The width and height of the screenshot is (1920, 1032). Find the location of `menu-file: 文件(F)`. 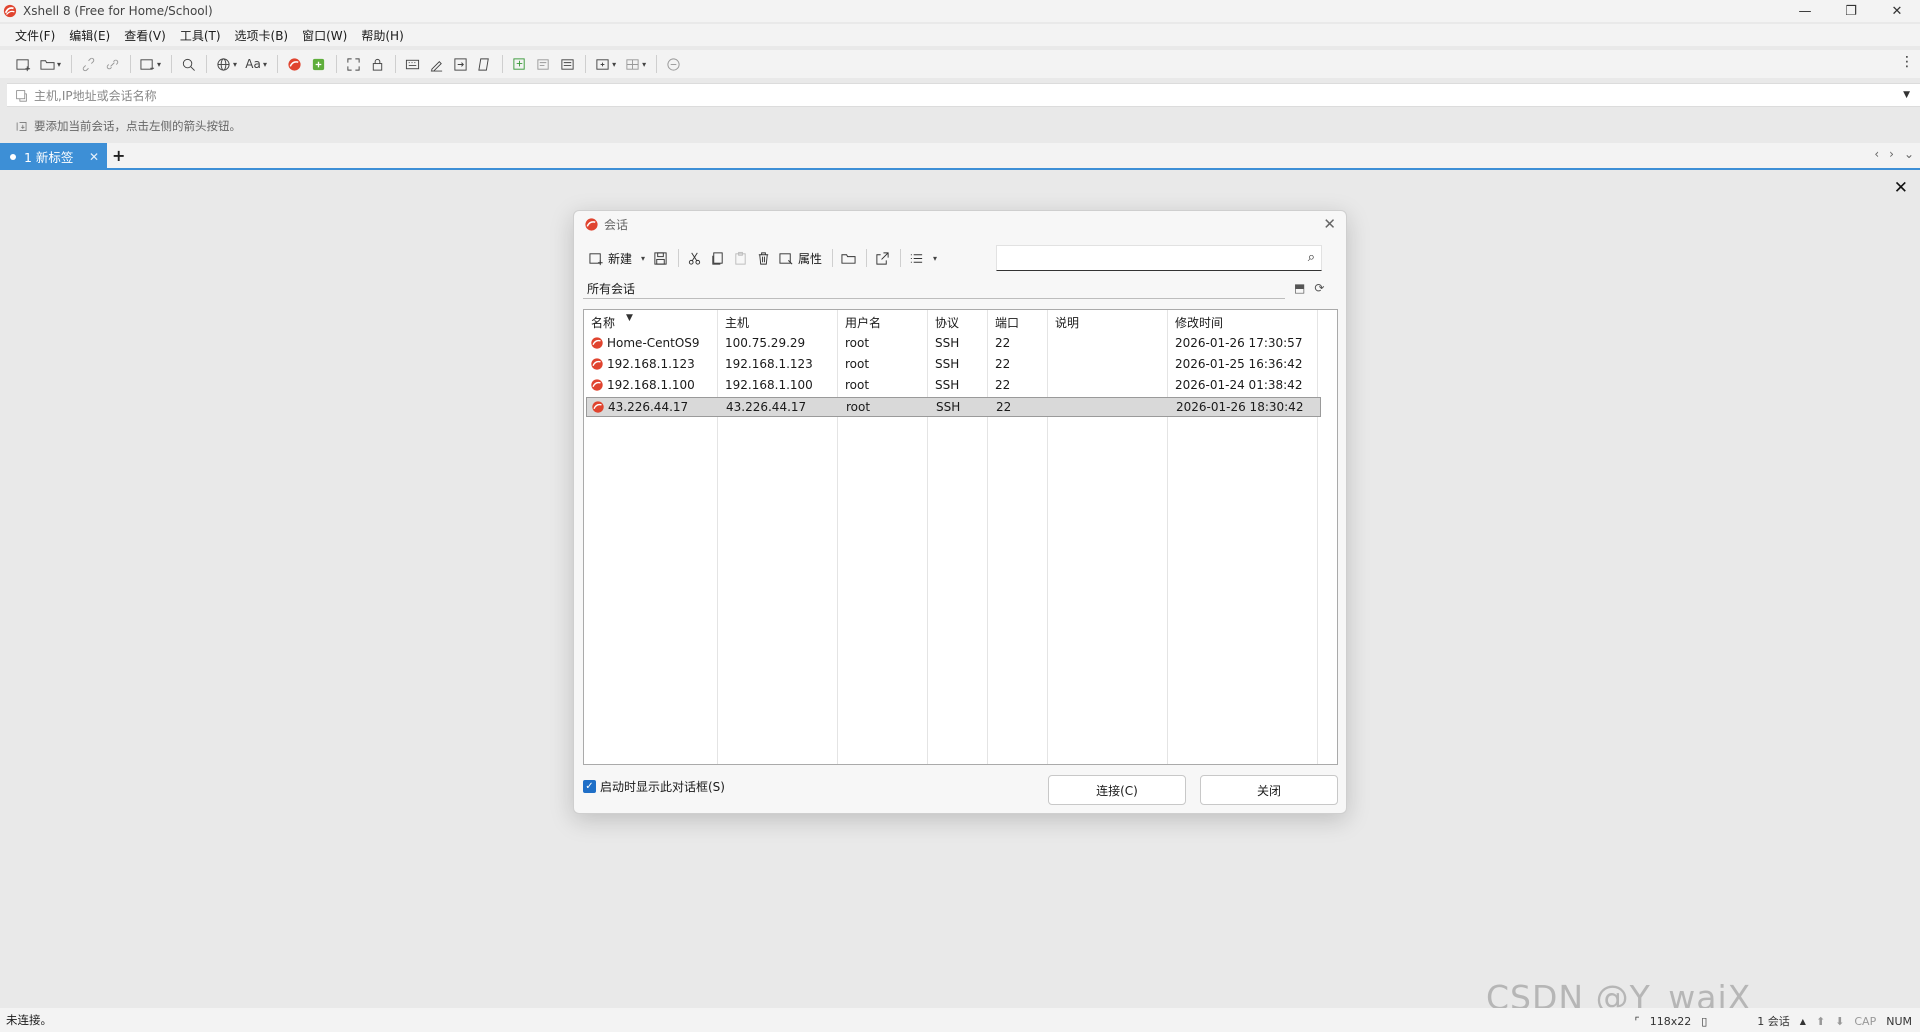

menu-file: 文件(F) is located at coordinates (35, 35).